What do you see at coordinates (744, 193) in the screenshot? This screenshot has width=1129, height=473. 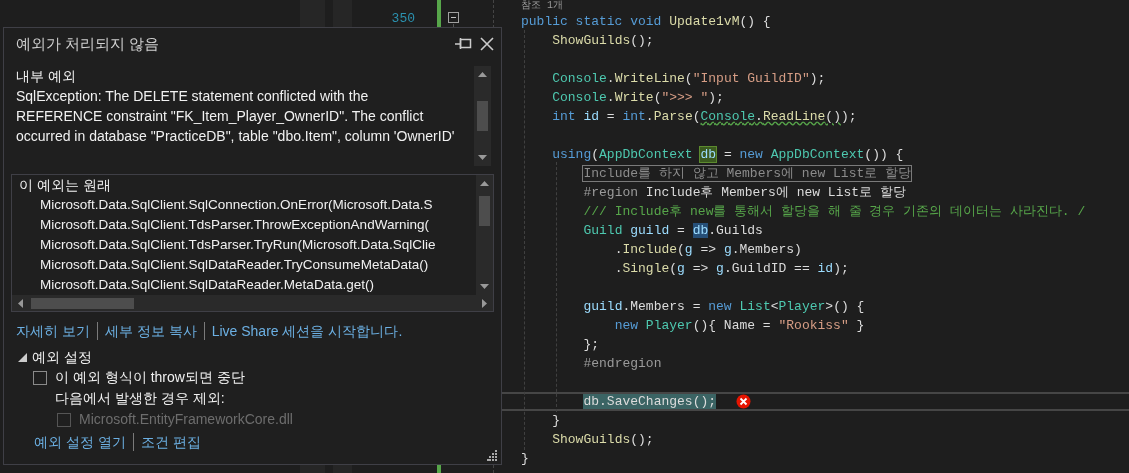 I see `code-line: #region Include후 Members에 new List로 할당` at bounding box center [744, 193].